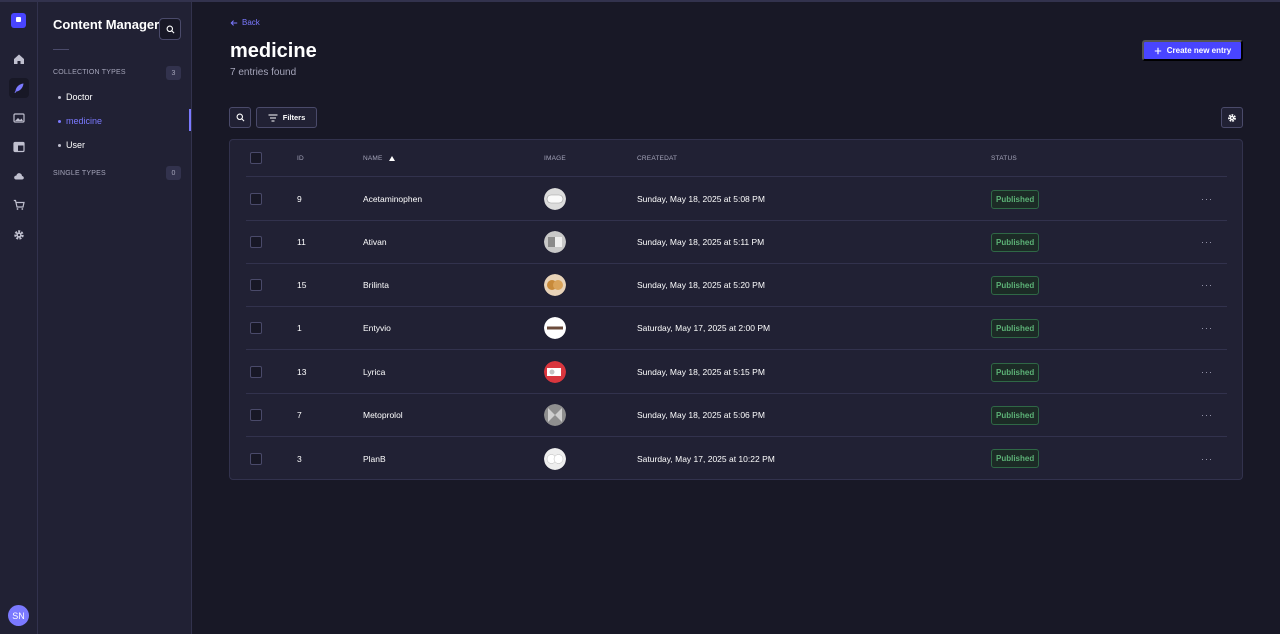 The image size is (1280, 634). Describe the element at coordinates (256, 158) in the screenshot. I see `select-all-checkbox` at that location.